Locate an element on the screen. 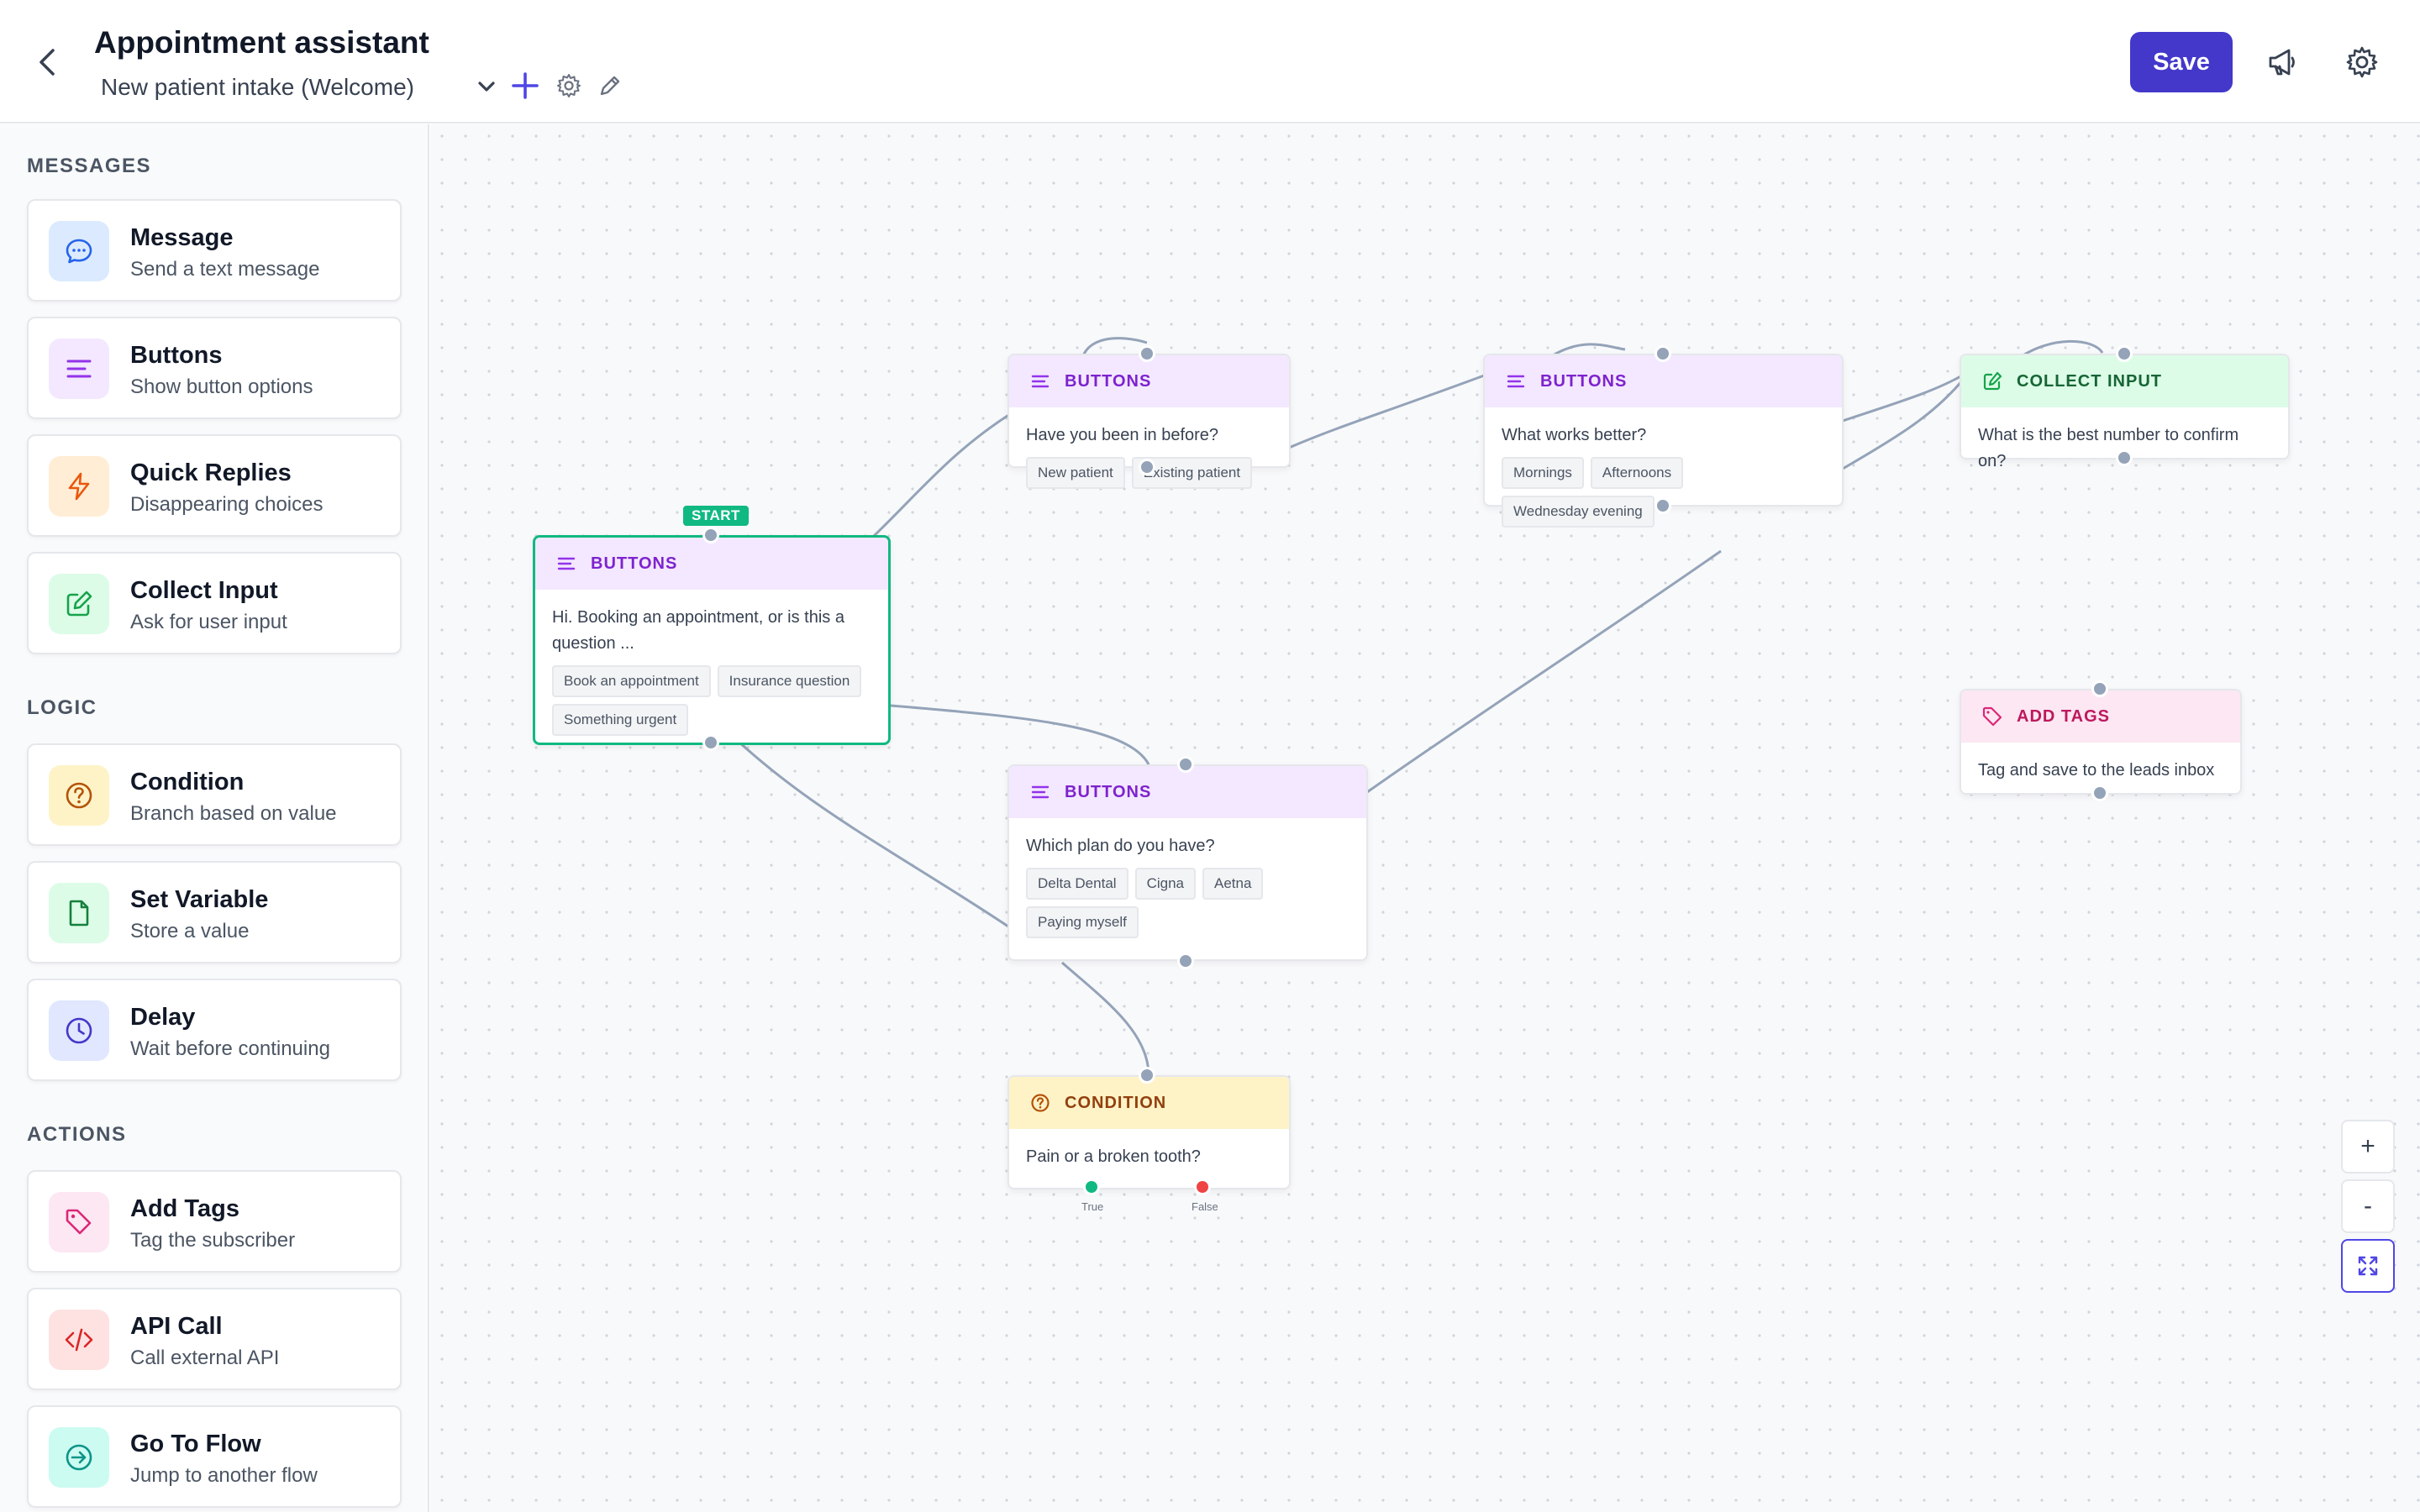 This screenshot has height=1512, width=2420. palette-item-set-variable: Set Variable Store a value is located at coordinates (214, 912).